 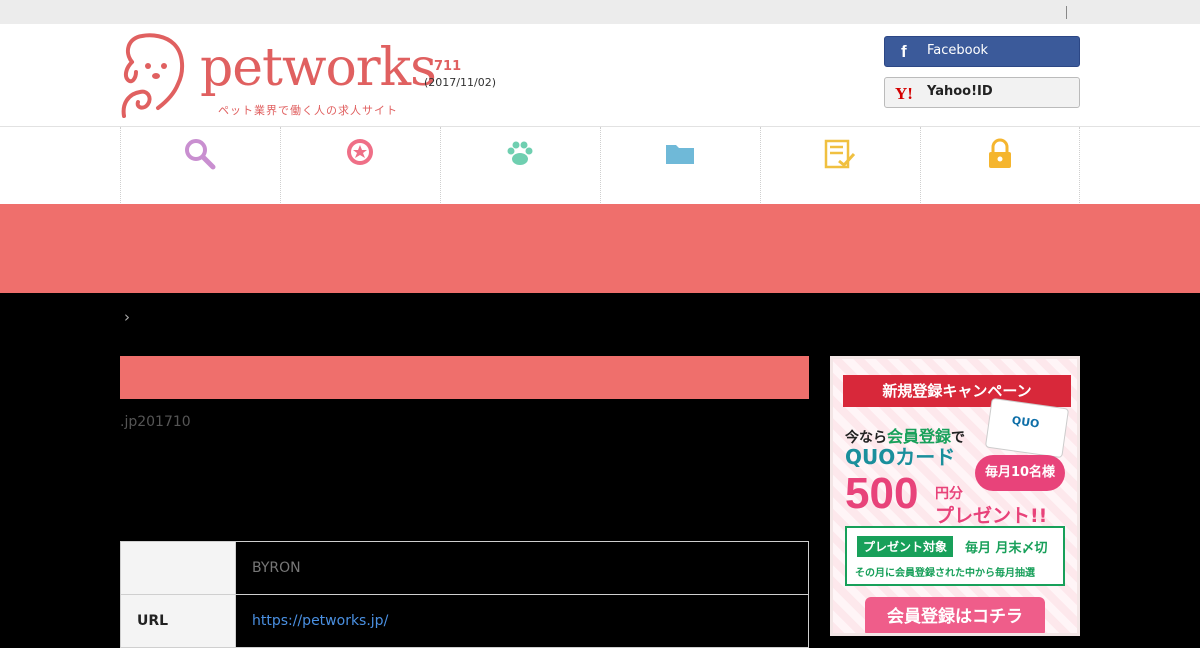 I want to click on table-value: https://petworks.jp/, so click(x=522, y=621).